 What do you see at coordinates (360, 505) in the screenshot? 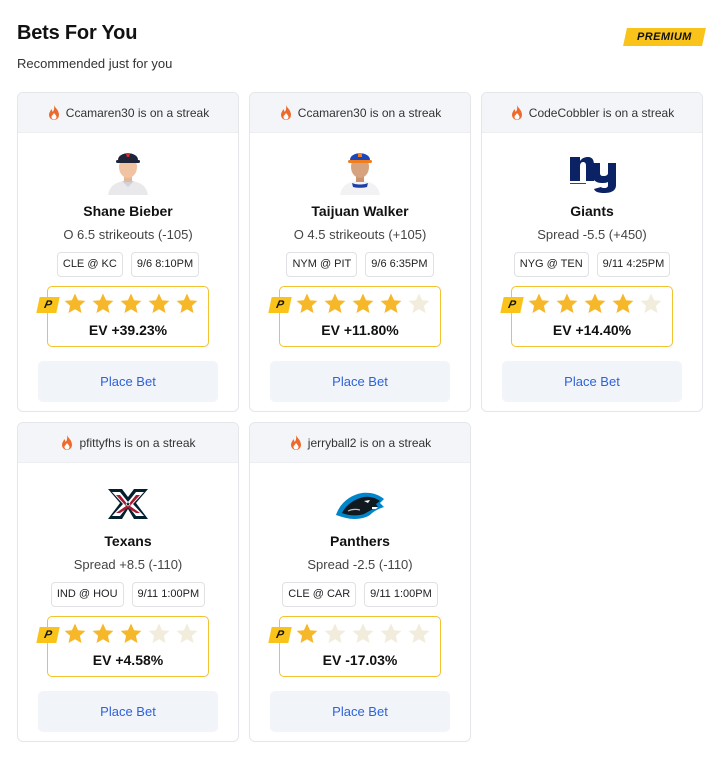
I see `panthers-logo-icon` at bounding box center [360, 505].